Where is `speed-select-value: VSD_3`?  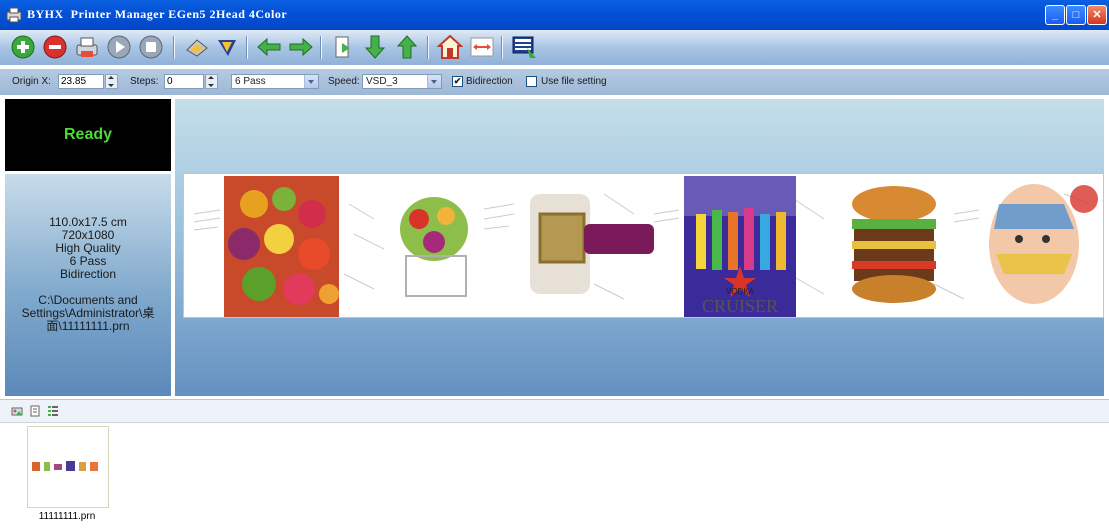 speed-select-value: VSD_3 is located at coordinates (382, 81).